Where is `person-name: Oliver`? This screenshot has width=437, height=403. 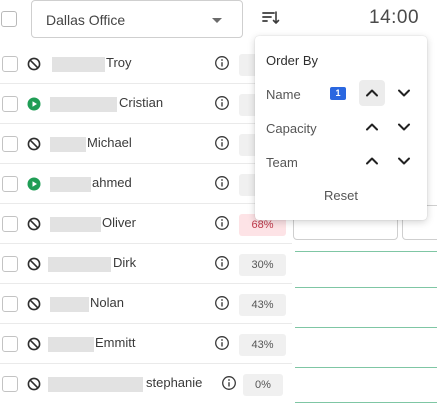
person-name: Oliver is located at coordinates (119, 222).